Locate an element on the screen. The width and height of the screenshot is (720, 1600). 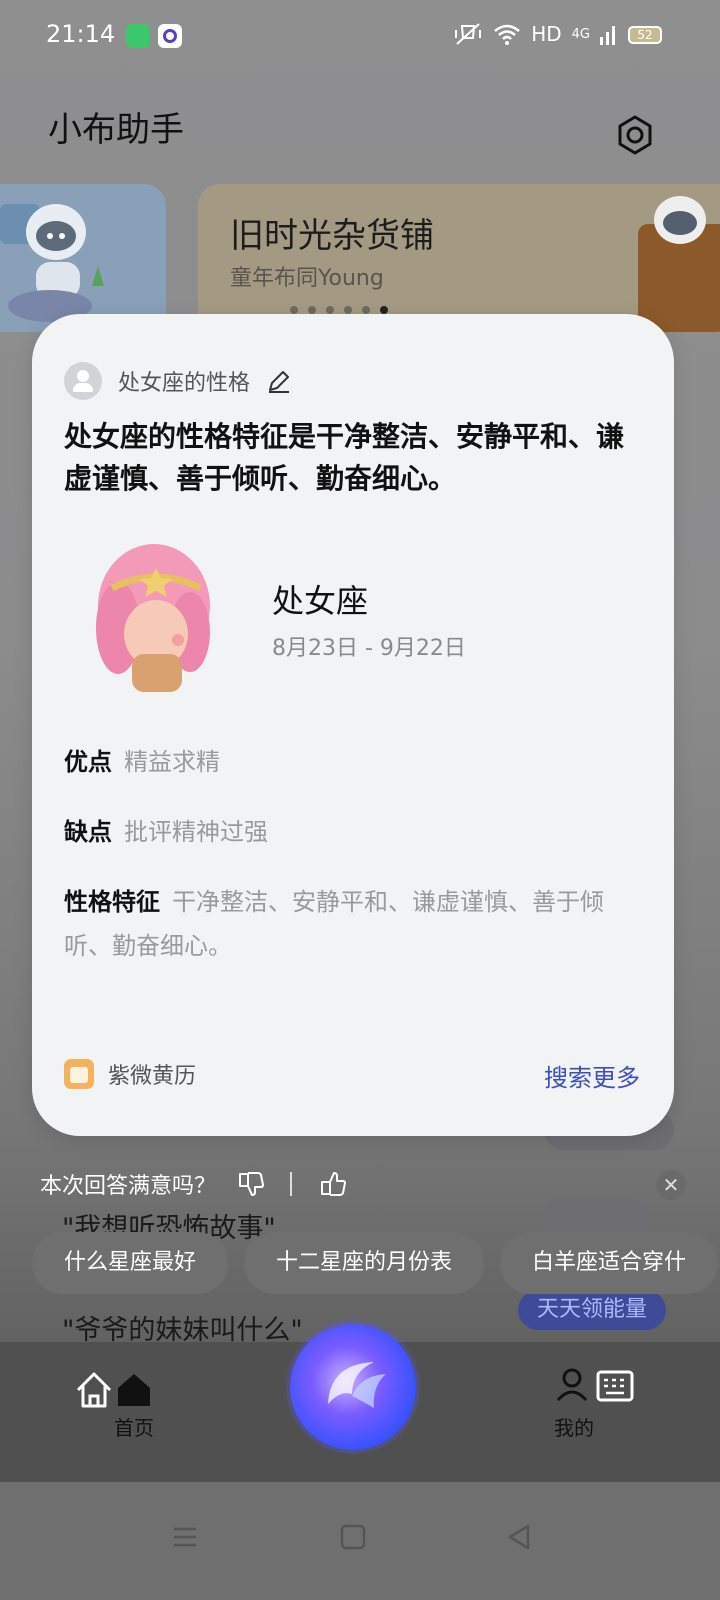
menu-icon is located at coordinates (185, 1537).